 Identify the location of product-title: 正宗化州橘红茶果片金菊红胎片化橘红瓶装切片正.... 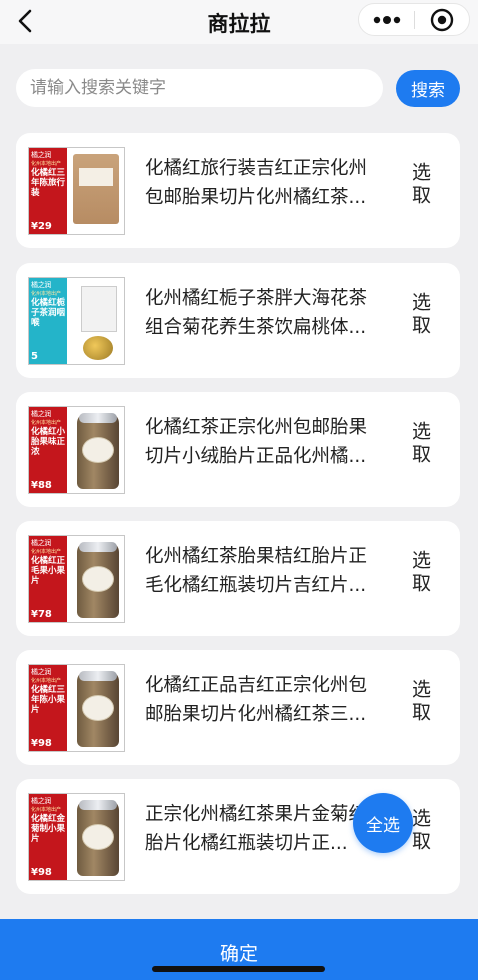
(256, 829).